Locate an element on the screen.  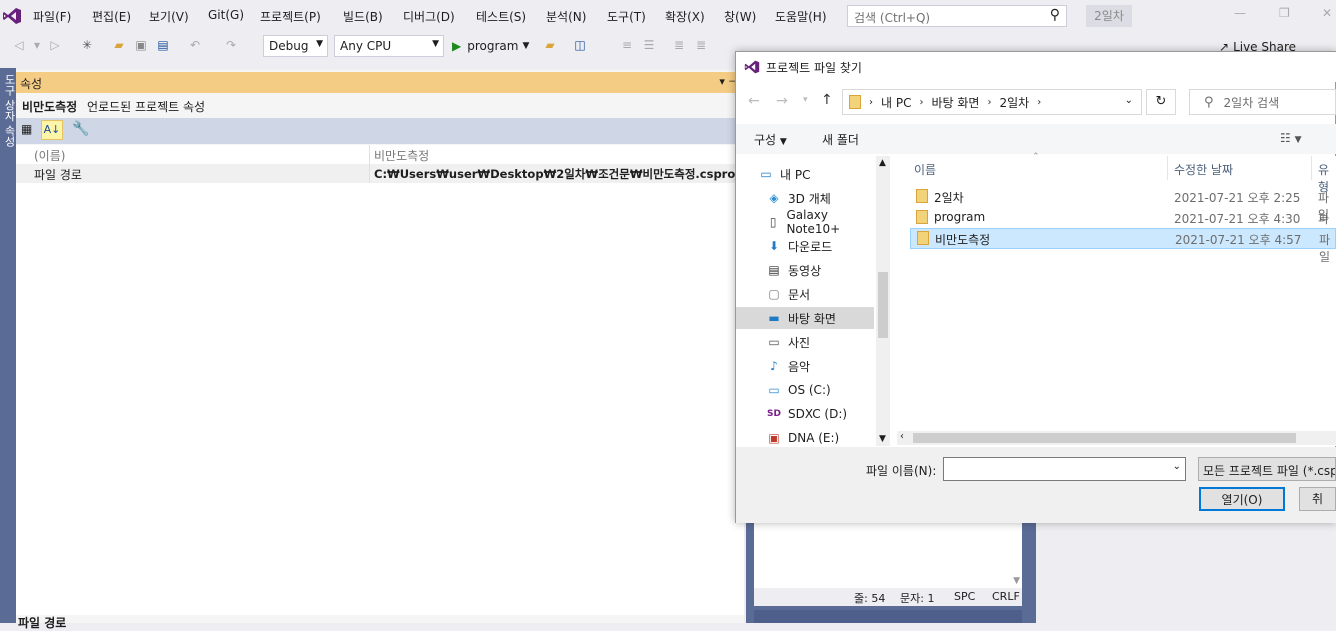
dropdown-arrow-icon: ▾ is located at coordinates (37, 45).